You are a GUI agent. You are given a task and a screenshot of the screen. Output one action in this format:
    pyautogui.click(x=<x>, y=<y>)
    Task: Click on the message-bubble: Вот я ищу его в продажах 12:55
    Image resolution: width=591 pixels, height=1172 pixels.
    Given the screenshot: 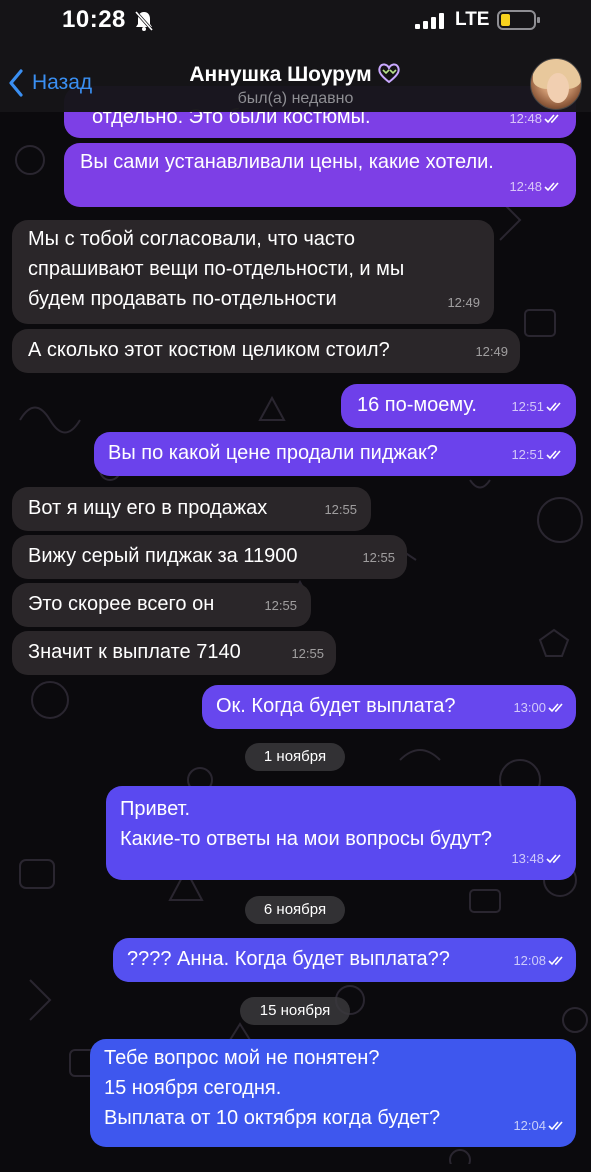 What is the action you would take?
    pyautogui.click(x=191, y=509)
    